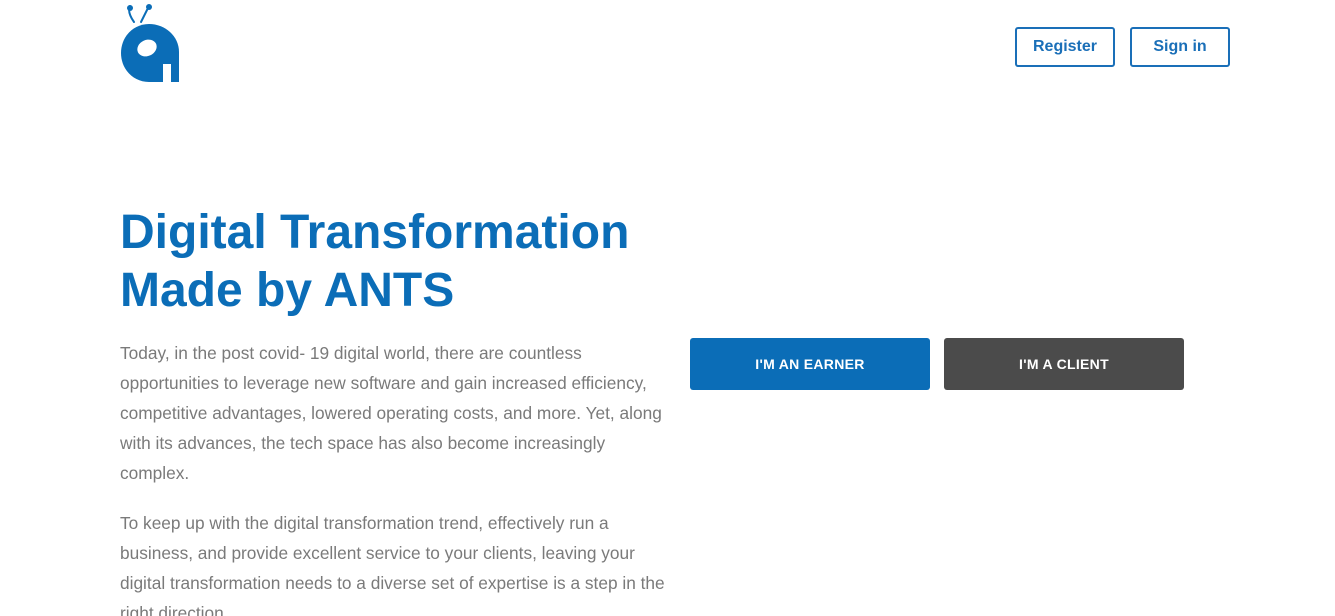 Image resolution: width=1335 pixels, height=616 pixels. I want to click on hero-title-line-2: Made by ANTS, so click(287, 290).